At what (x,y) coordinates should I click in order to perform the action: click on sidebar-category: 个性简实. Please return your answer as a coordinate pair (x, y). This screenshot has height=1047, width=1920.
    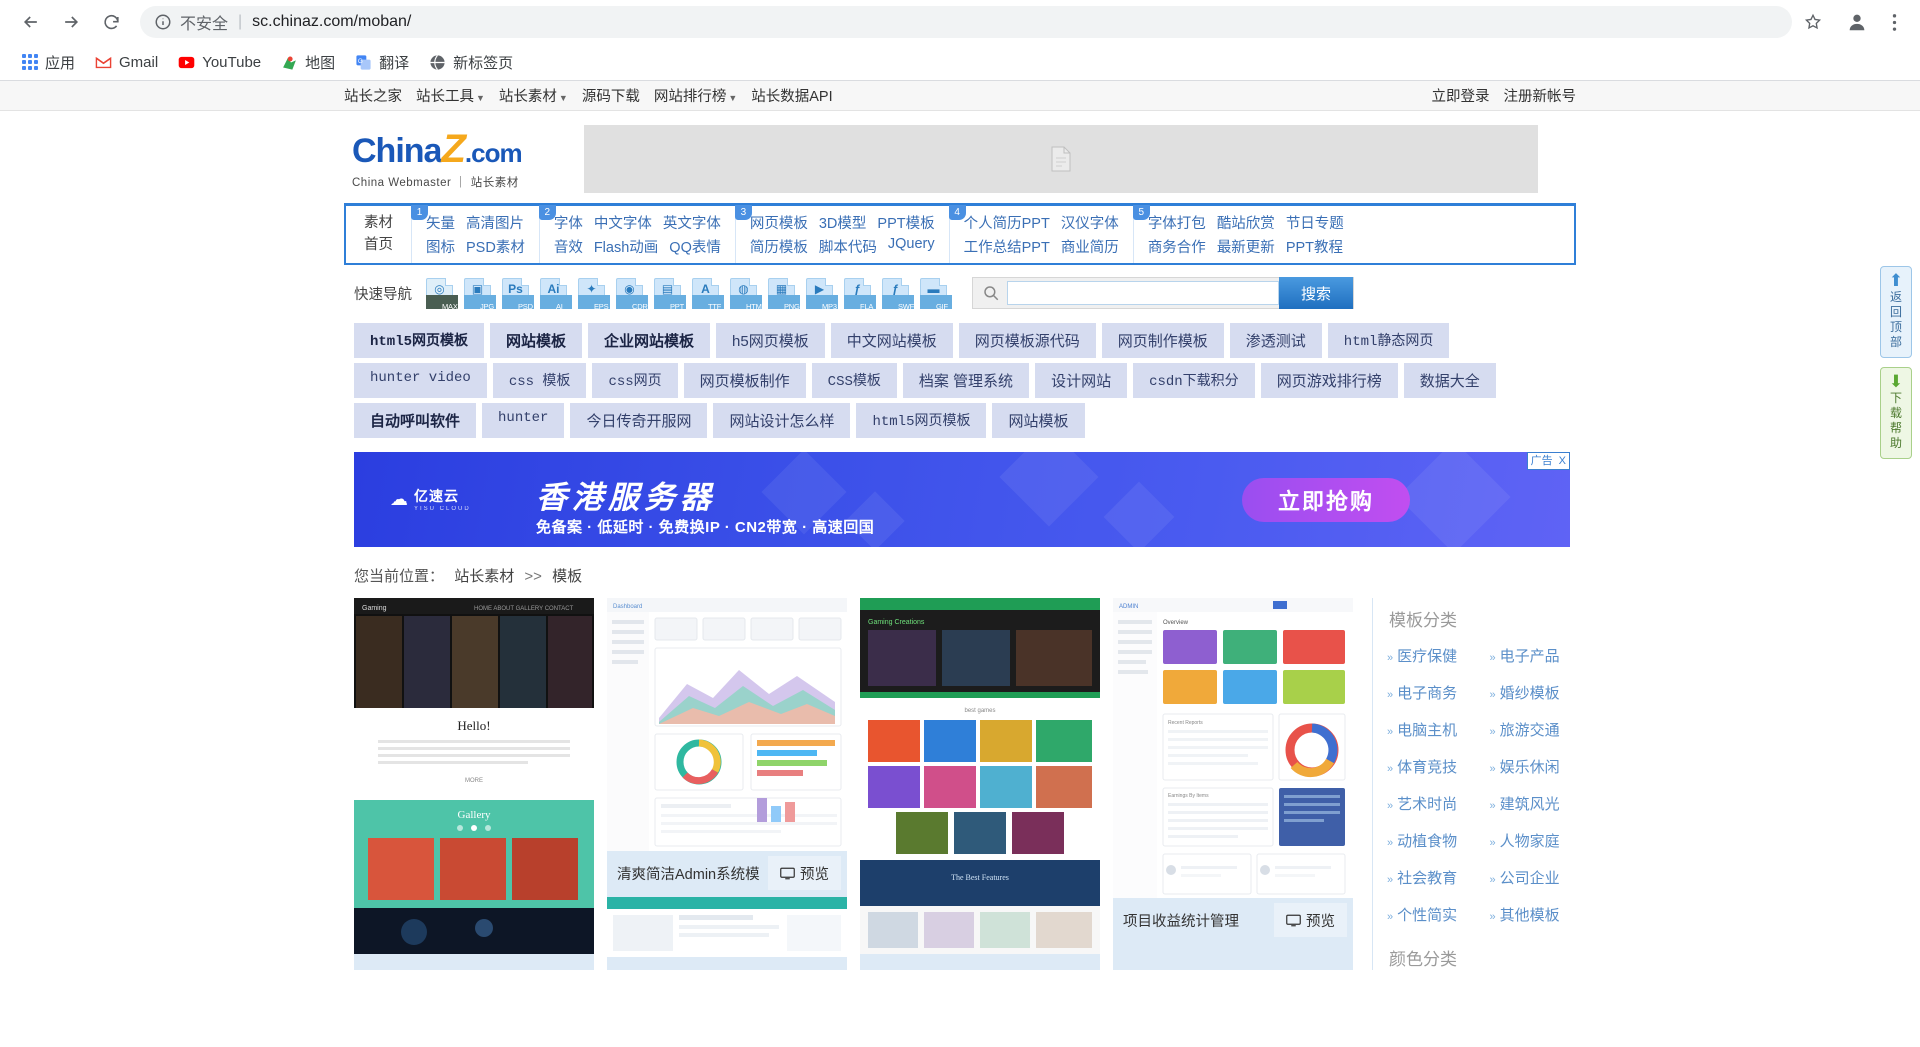
    Looking at the image, I should click on (1435, 914).